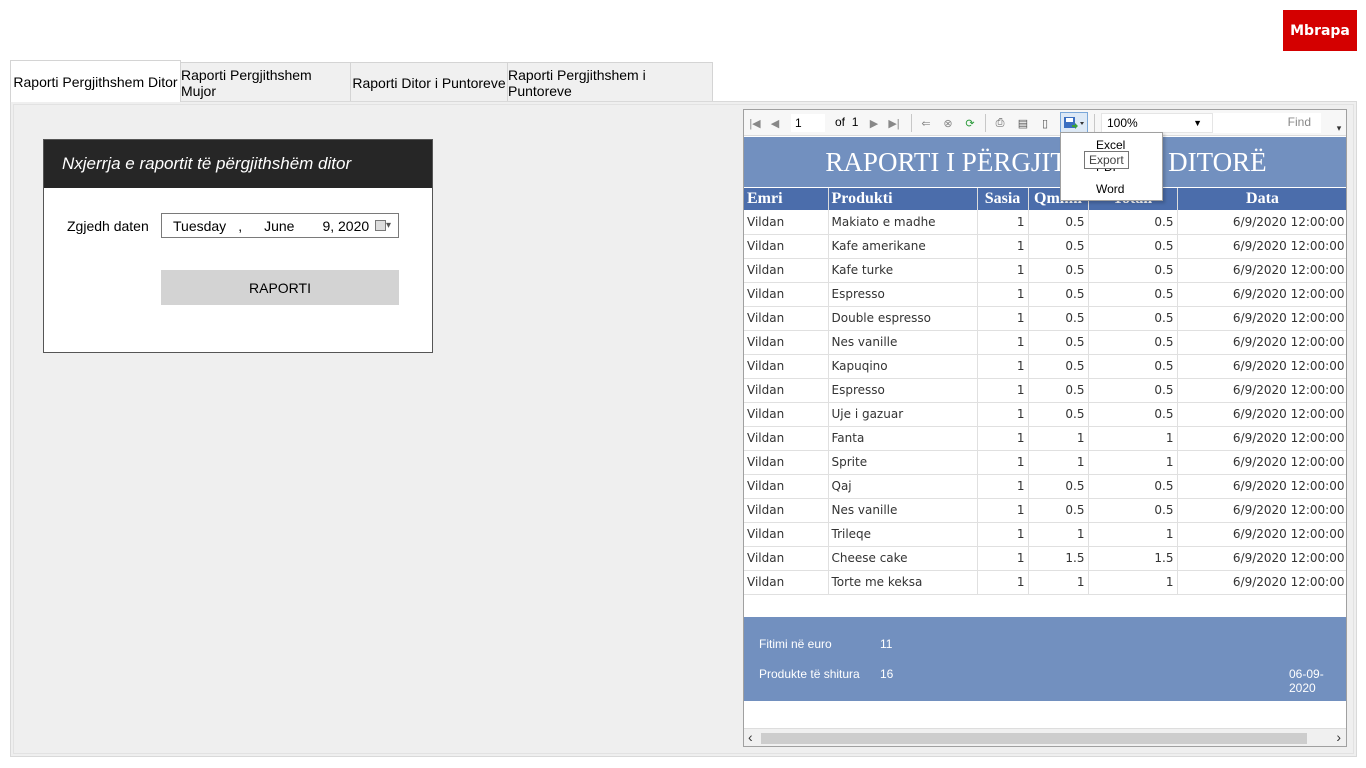  What do you see at coordinates (1023, 123) in the screenshot?
I see `print-layout-icon: ▤` at bounding box center [1023, 123].